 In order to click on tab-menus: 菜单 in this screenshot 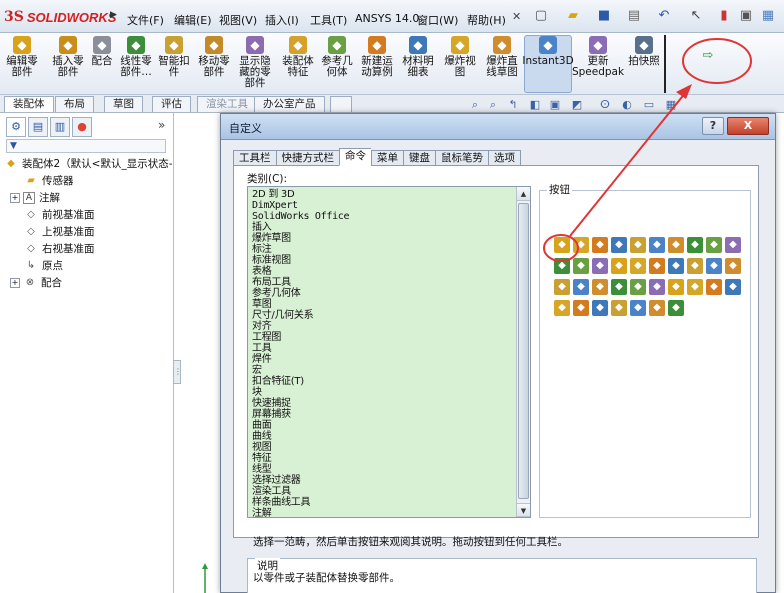, I will do `click(387, 158)`.